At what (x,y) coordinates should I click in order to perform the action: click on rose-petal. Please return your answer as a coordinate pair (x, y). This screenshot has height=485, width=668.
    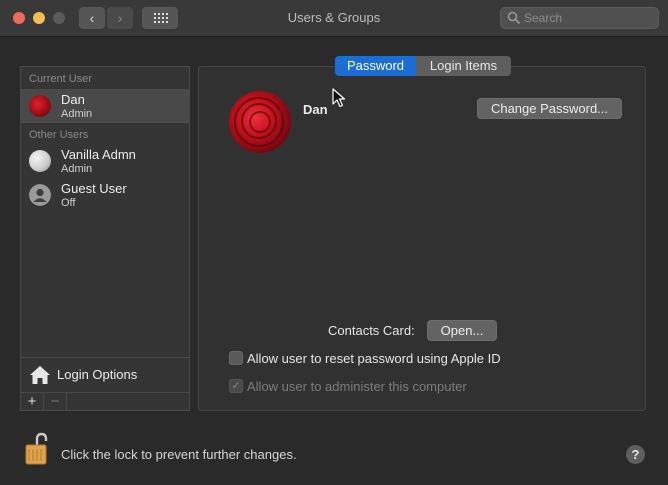
    Looking at the image, I should click on (259, 122).